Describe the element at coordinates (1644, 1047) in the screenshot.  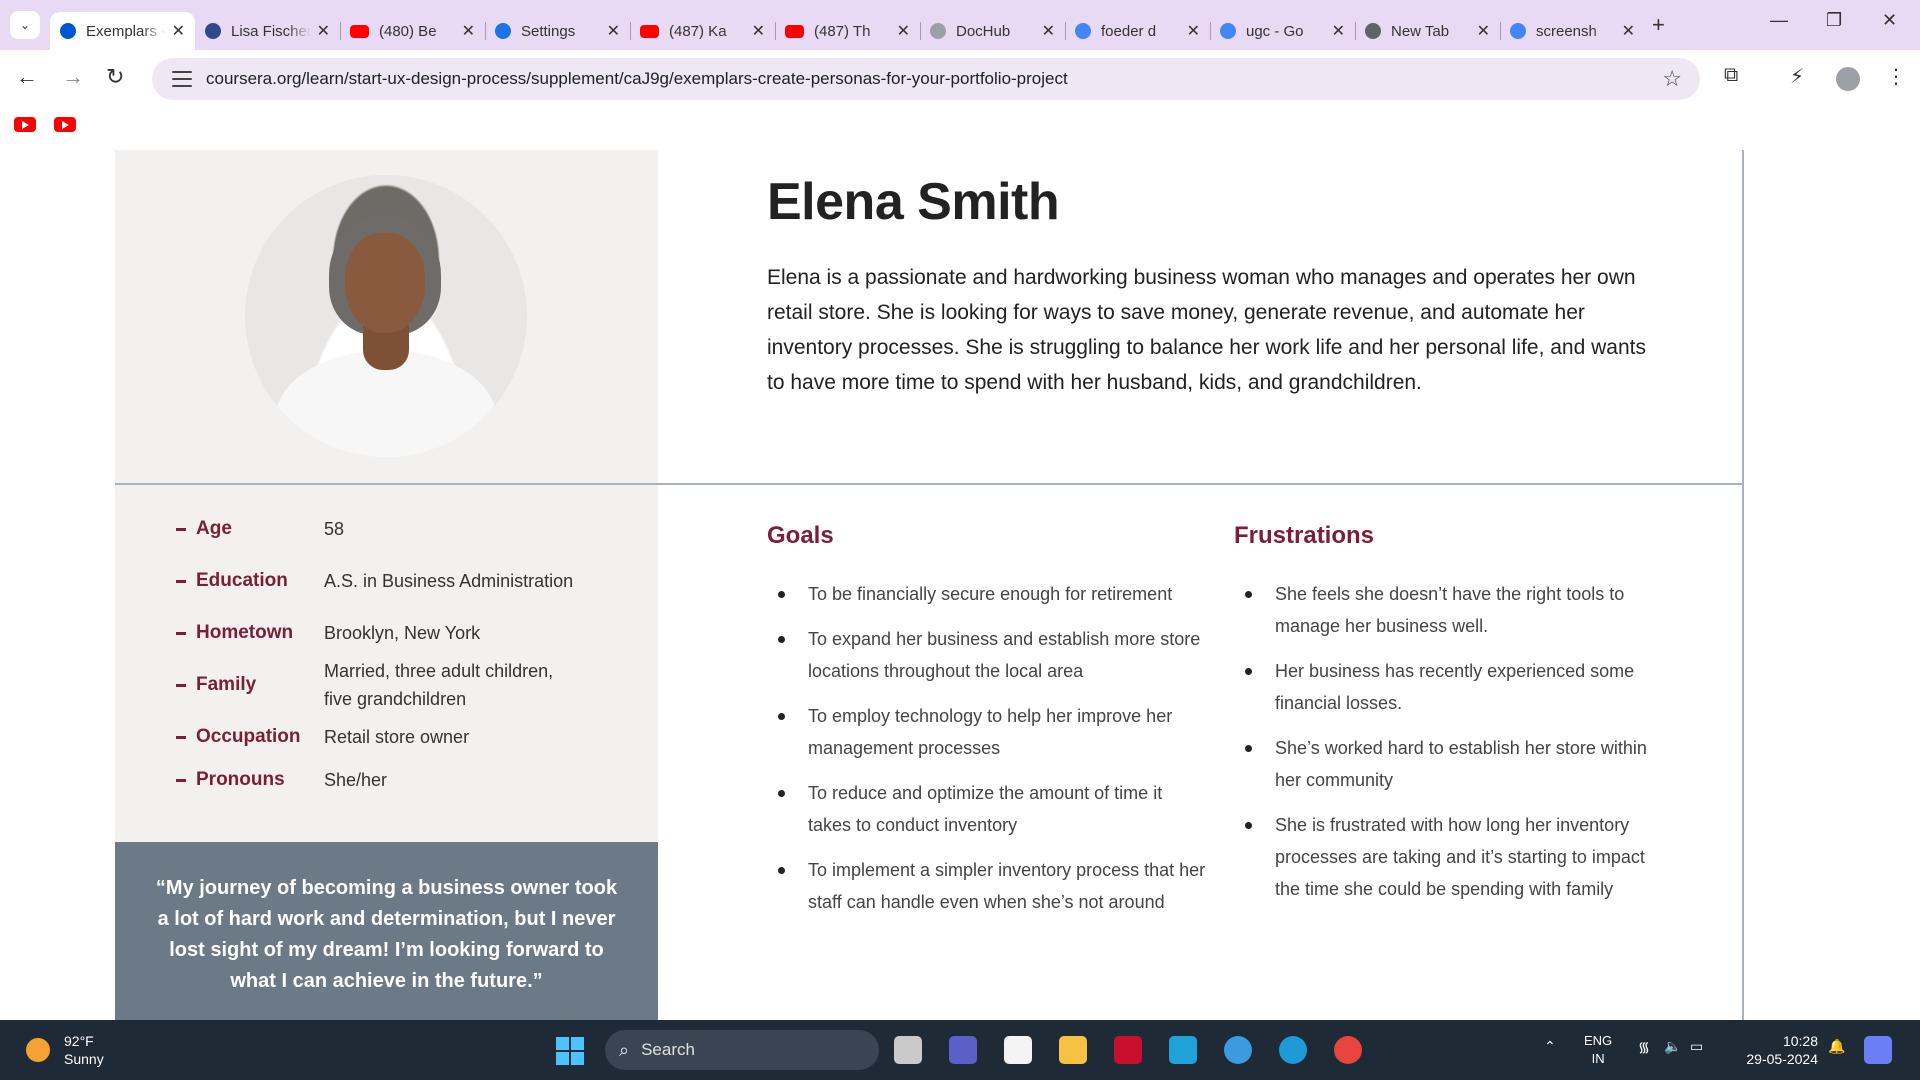
I see `wifi-icon: ᯾` at that location.